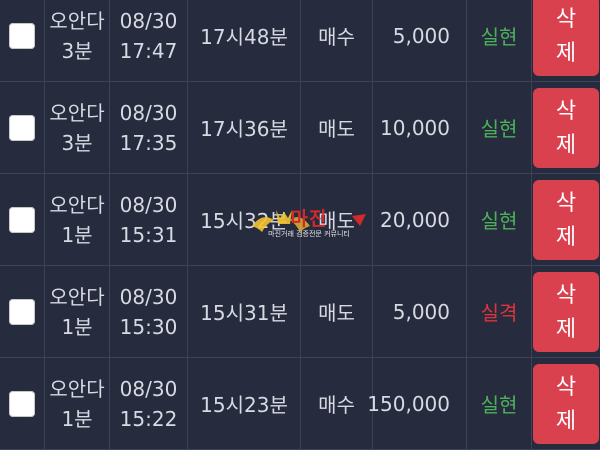 The image size is (600, 450). I want to click on datetime-cell: 08/30 17:35, so click(149, 127).